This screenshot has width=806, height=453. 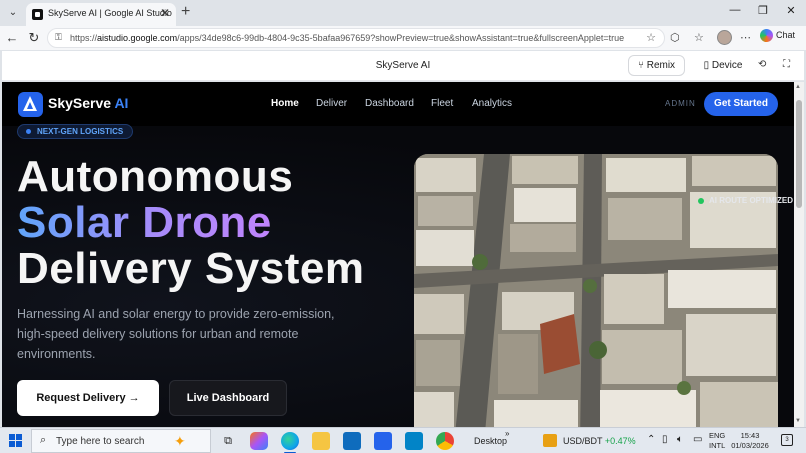 What do you see at coordinates (383, 441) in the screenshot?
I see `word-icon` at bounding box center [383, 441].